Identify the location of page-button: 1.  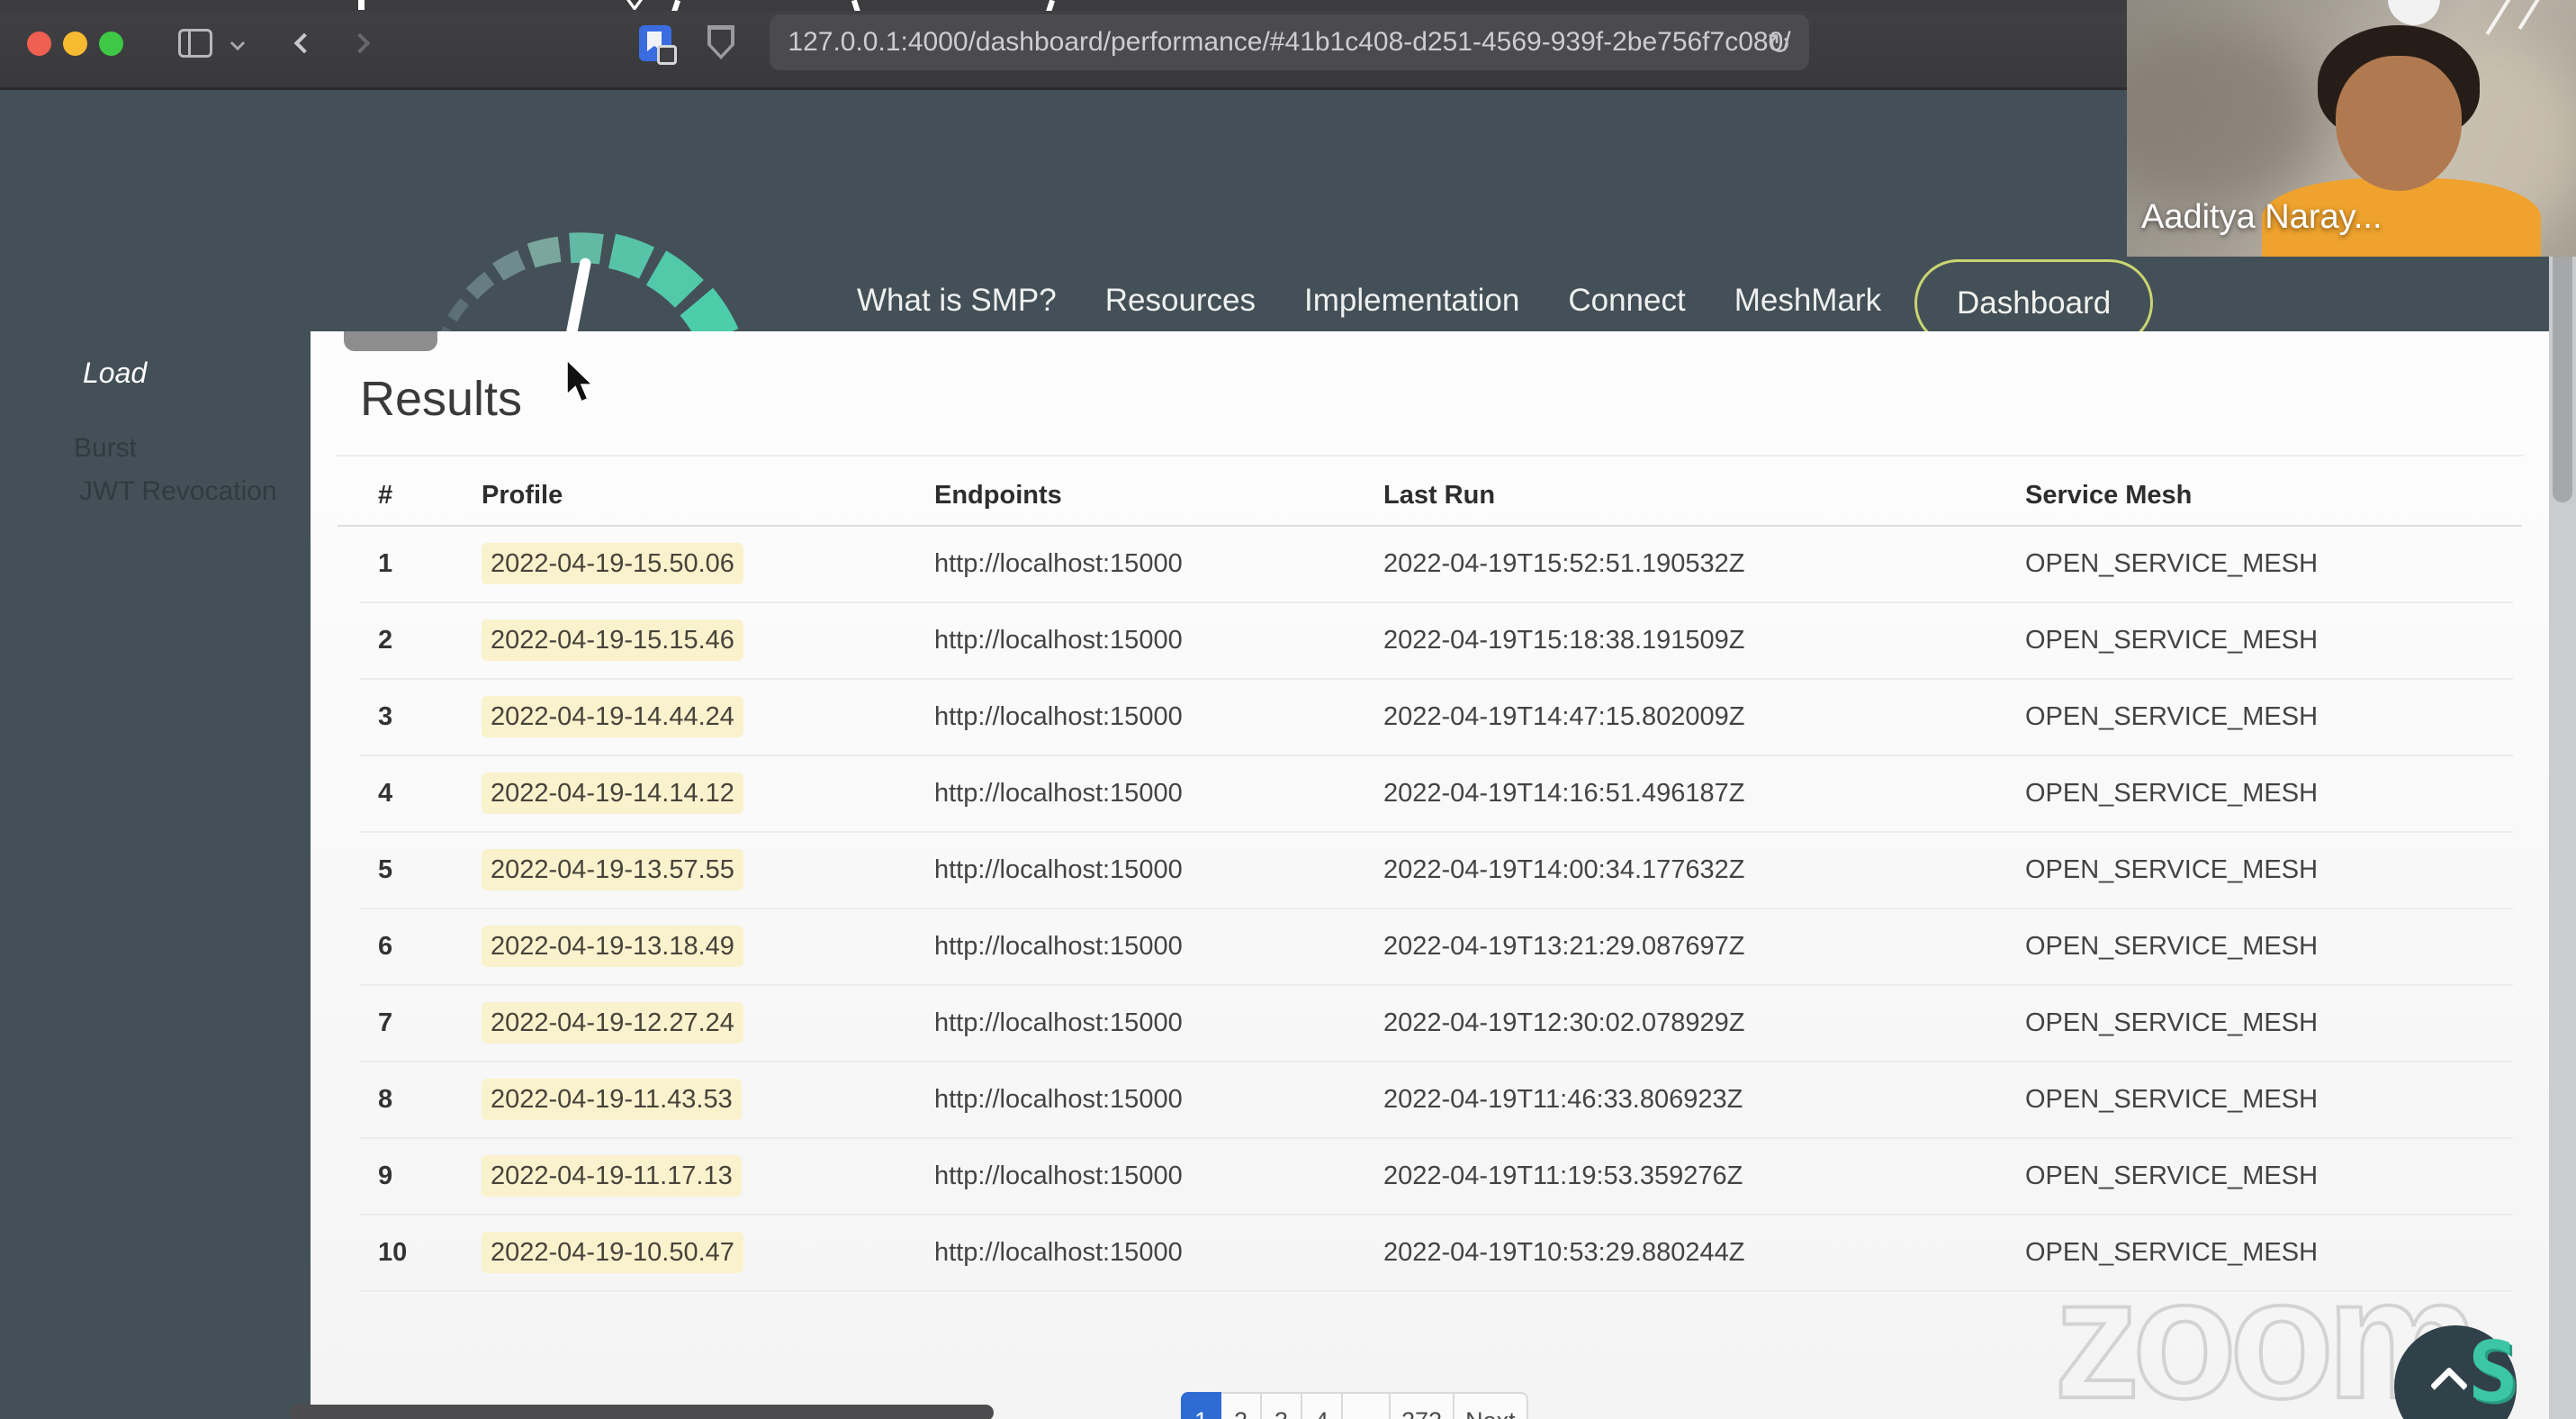
(1201, 1405).